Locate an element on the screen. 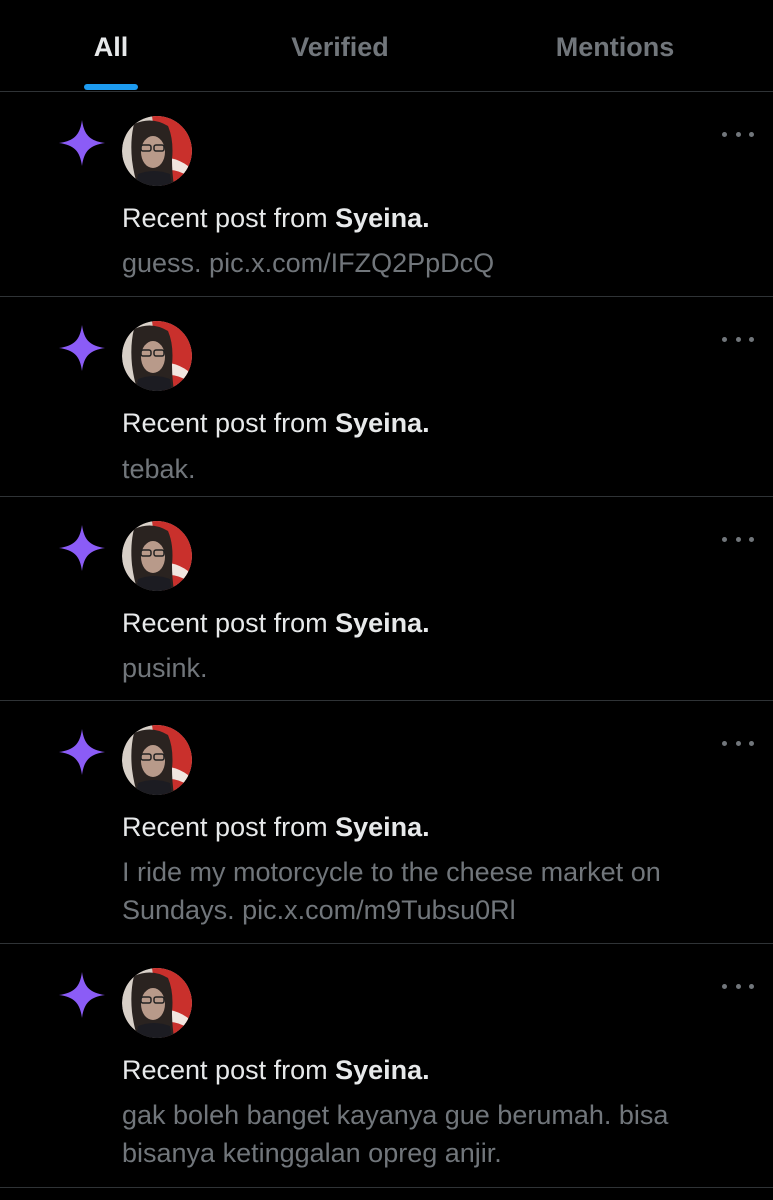 Image resolution: width=773 pixels, height=1200 pixels. tab-verified: Verified is located at coordinates (340, 45).